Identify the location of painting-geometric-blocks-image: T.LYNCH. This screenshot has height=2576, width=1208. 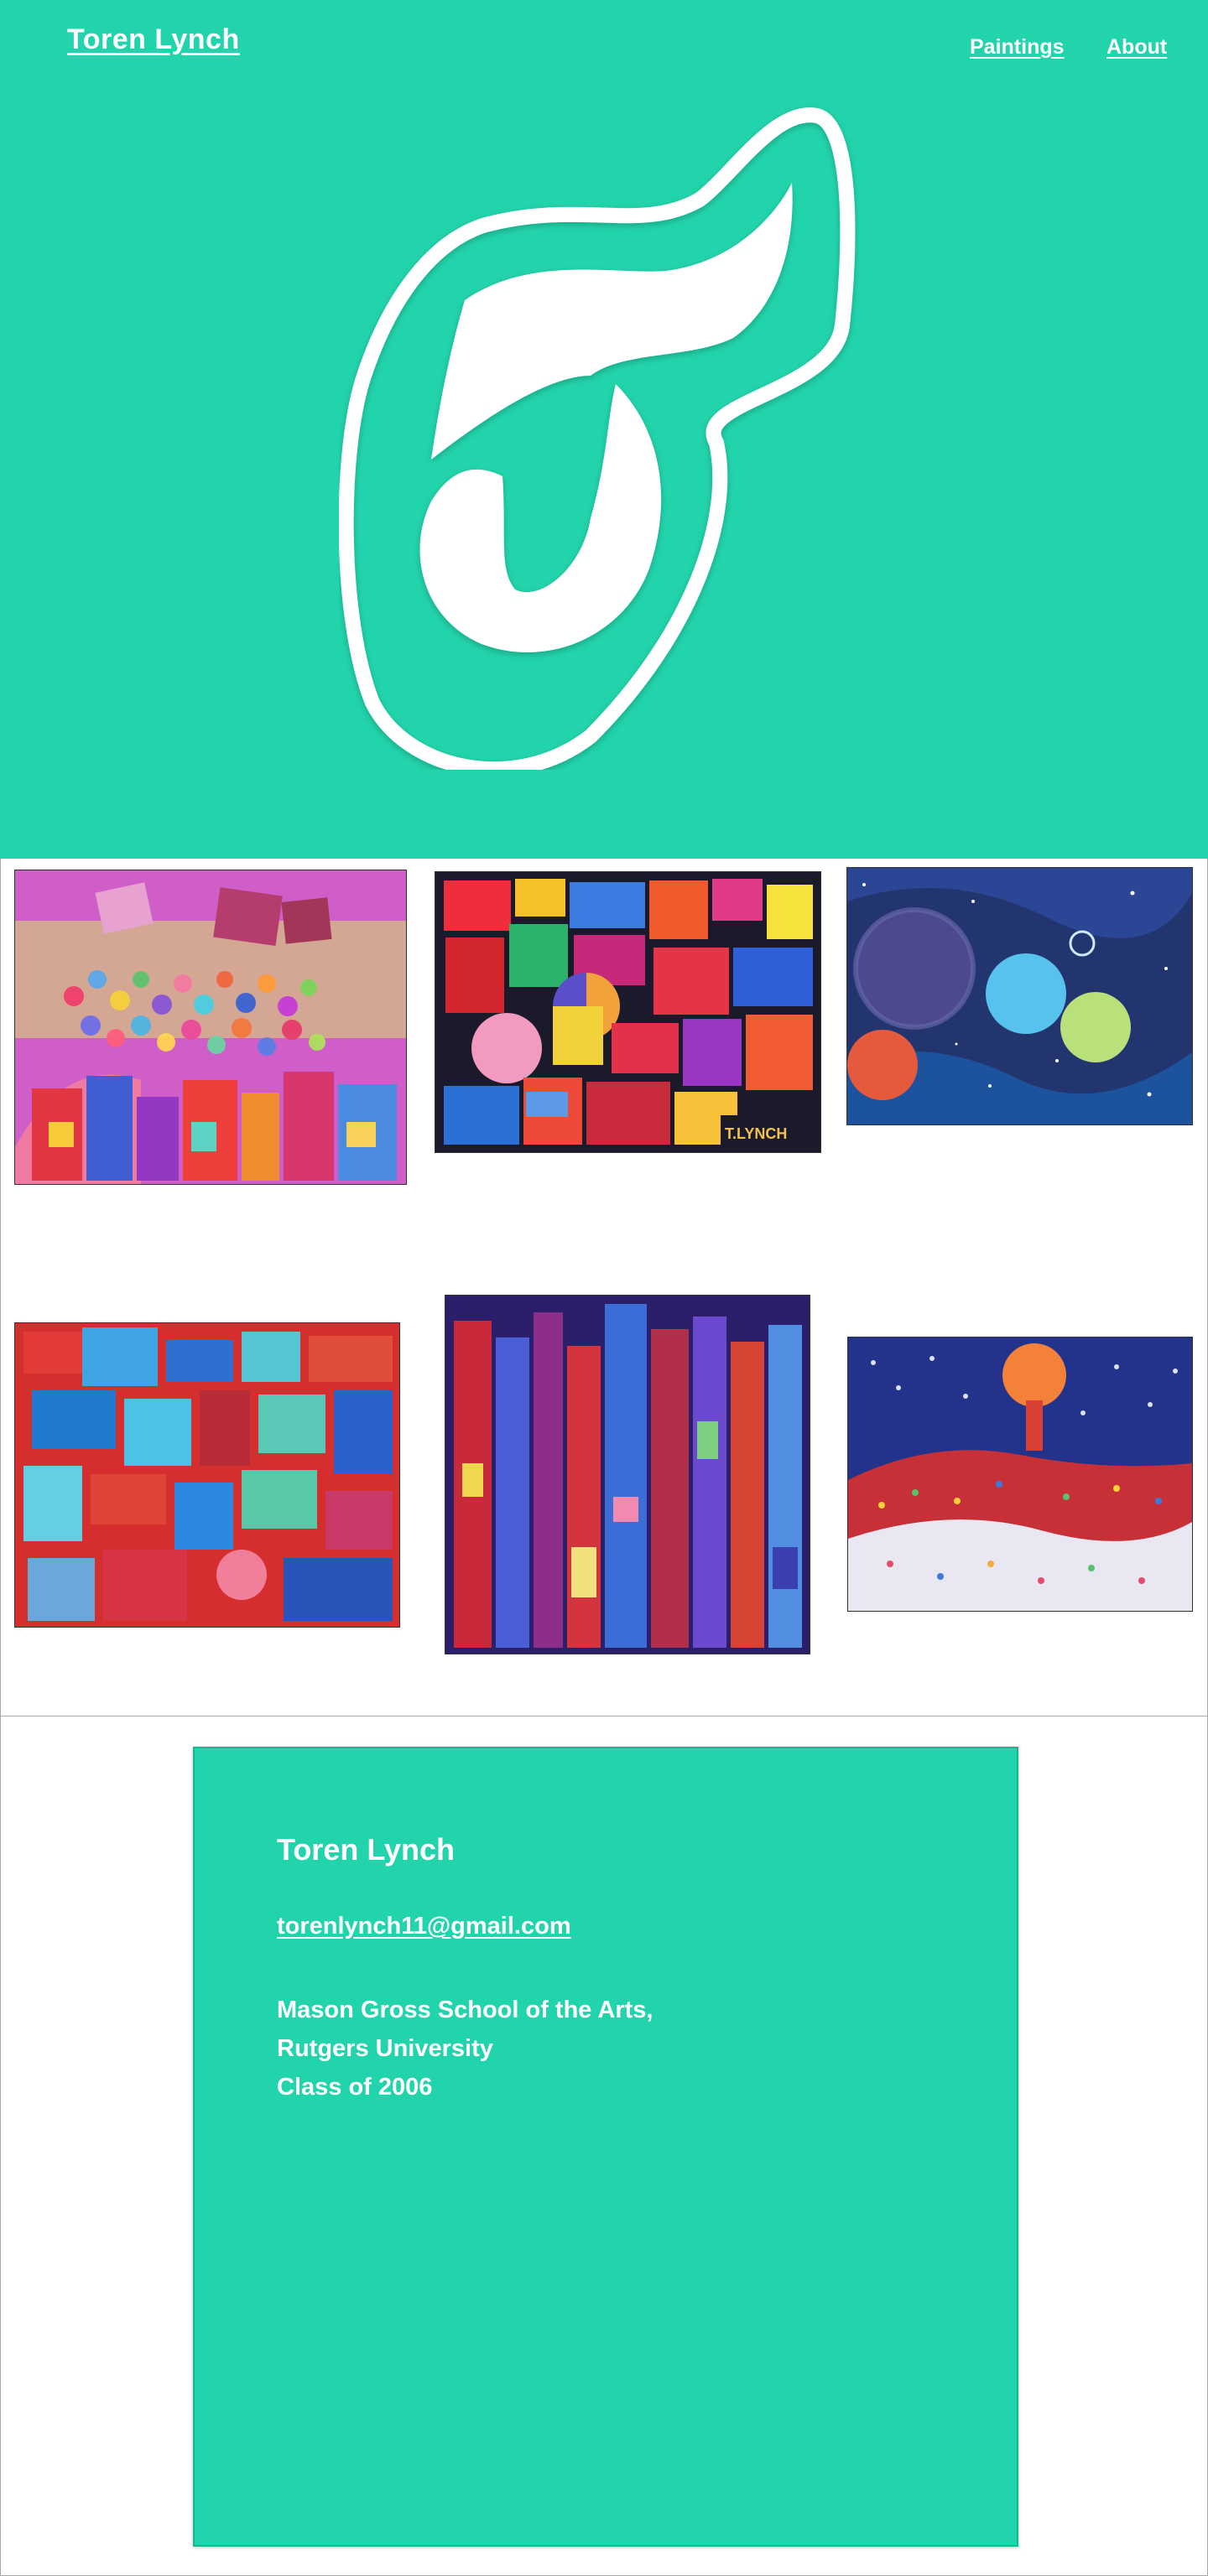
(628, 1012).